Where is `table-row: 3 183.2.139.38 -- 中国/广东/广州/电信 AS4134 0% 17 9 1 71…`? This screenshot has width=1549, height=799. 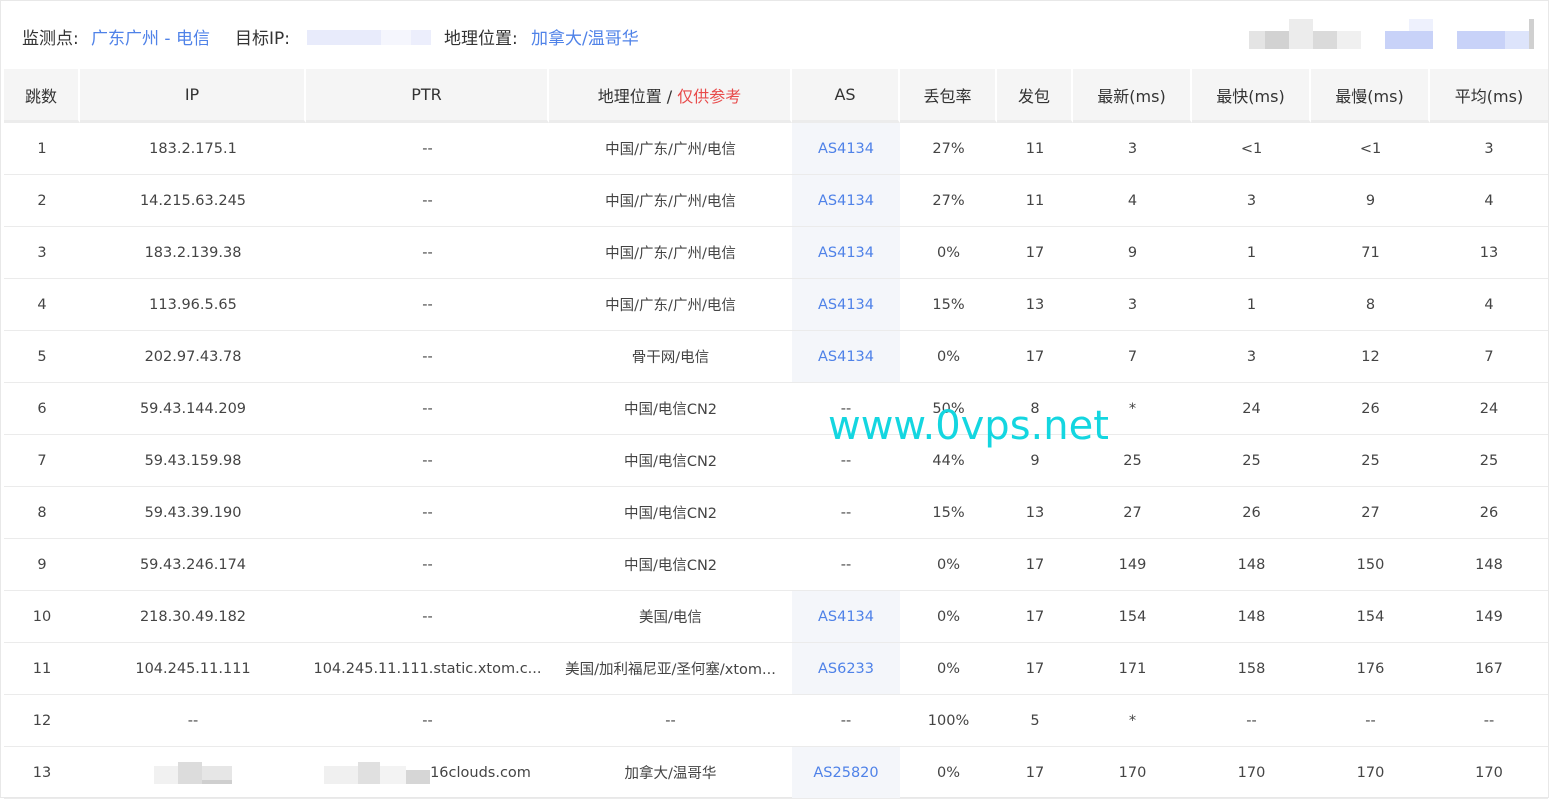 table-row: 3 183.2.139.38 -- 中国/广东/广州/电信 AS4134 0% 17 9 1 71… is located at coordinates (776, 253).